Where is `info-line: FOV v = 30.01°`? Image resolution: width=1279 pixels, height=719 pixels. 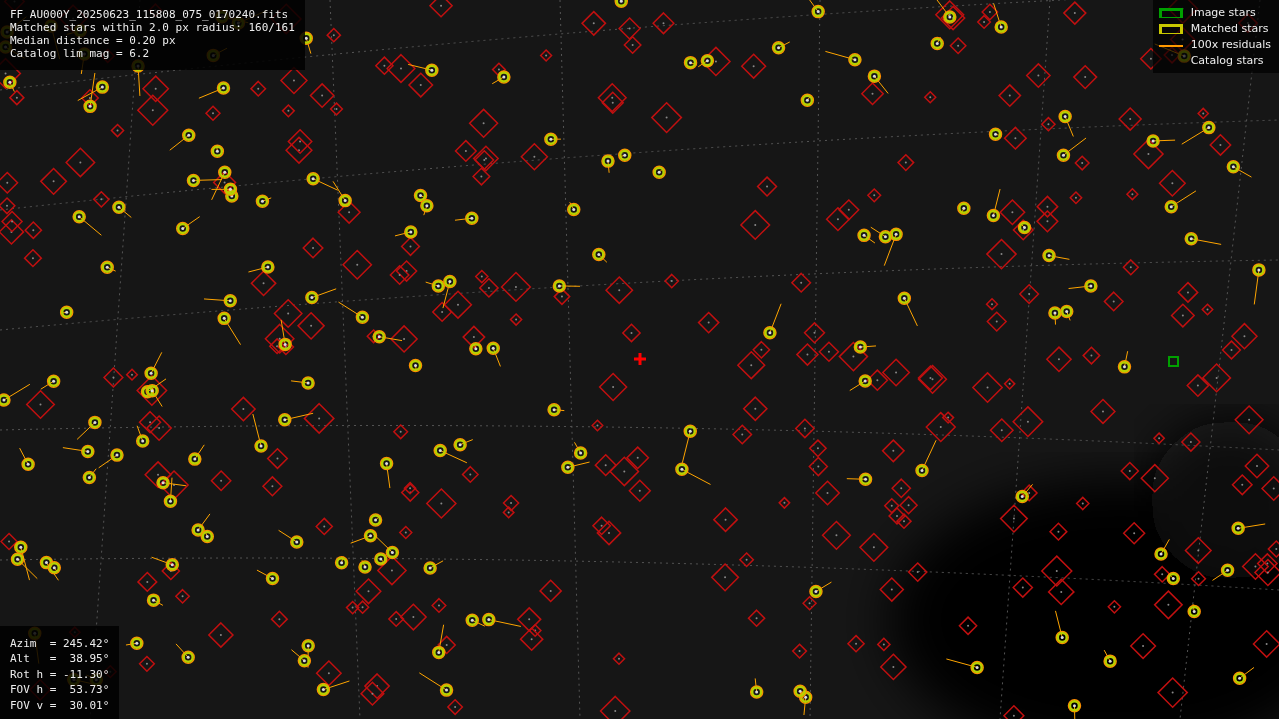
info-line: FOV v = 30.01° is located at coordinates (60, 705).